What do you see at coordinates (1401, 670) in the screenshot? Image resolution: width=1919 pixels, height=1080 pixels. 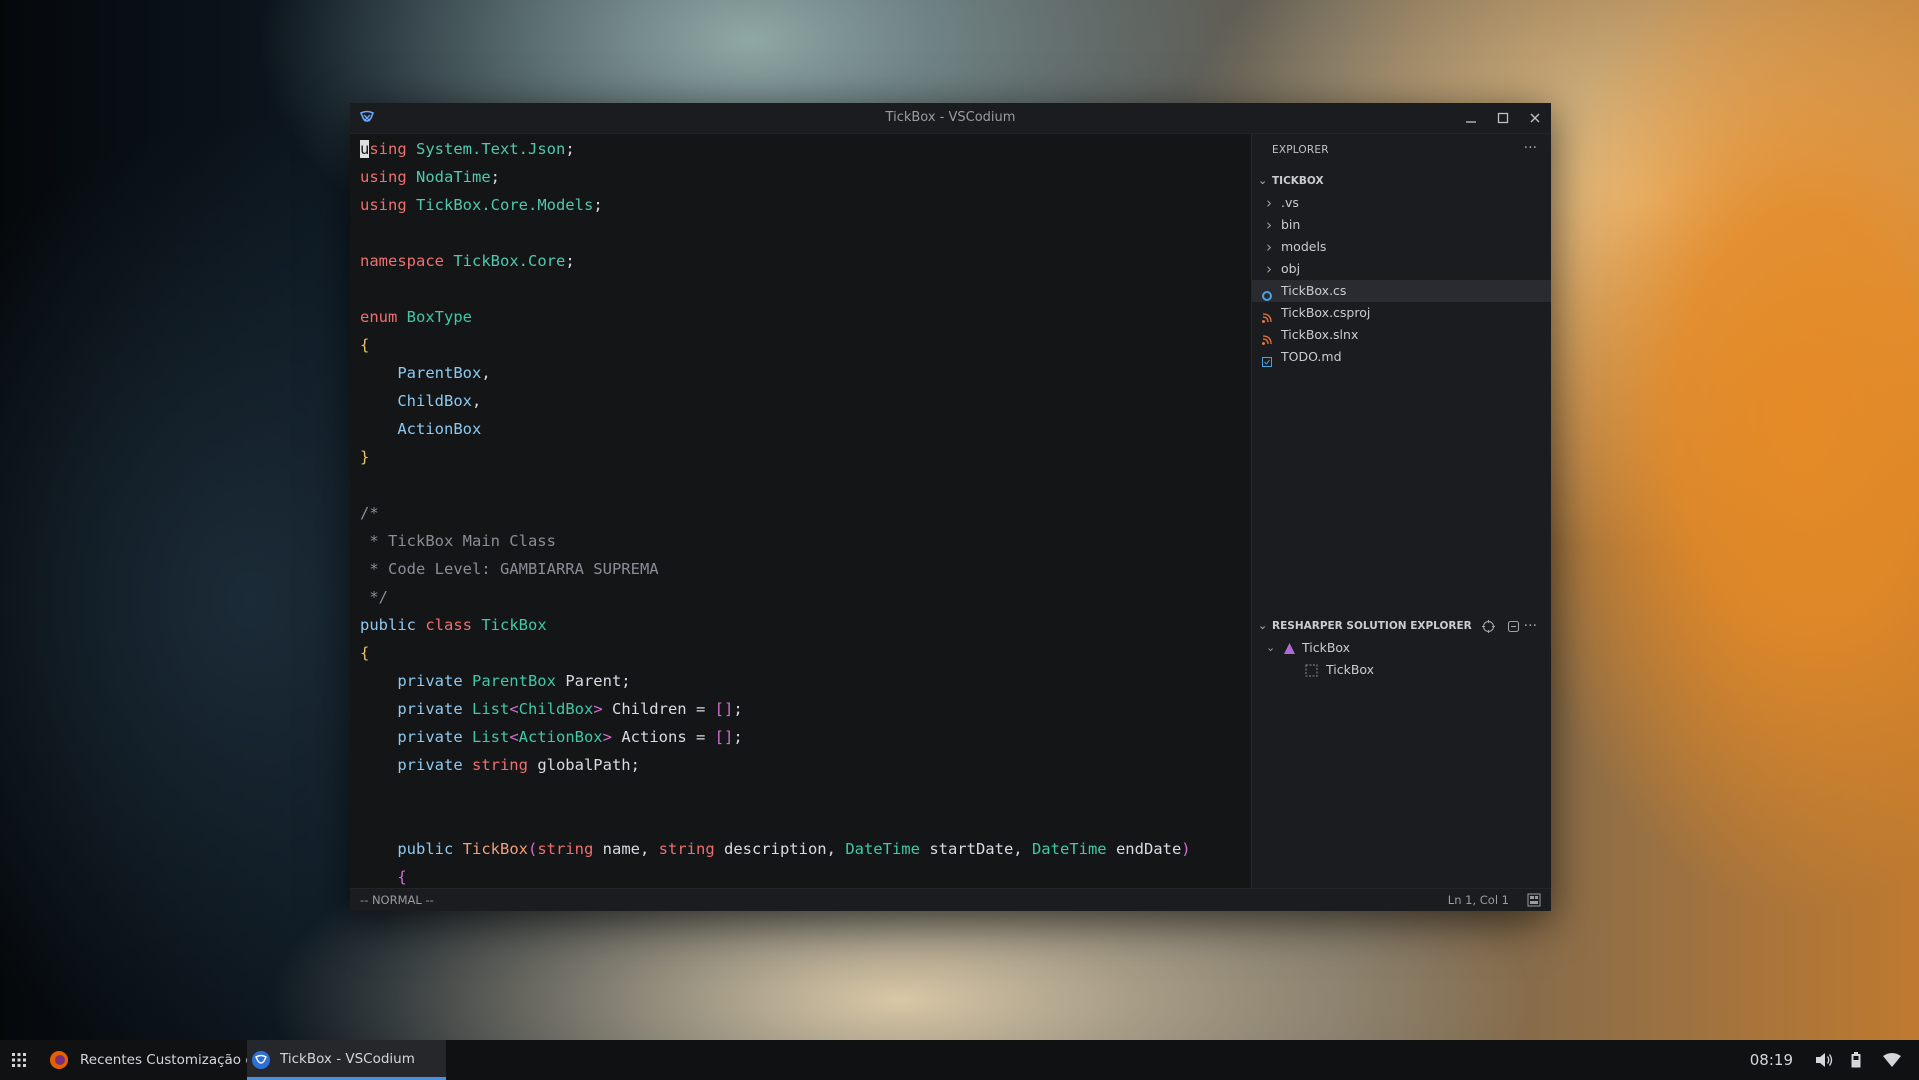 I see `project-item: TickBox` at bounding box center [1401, 670].